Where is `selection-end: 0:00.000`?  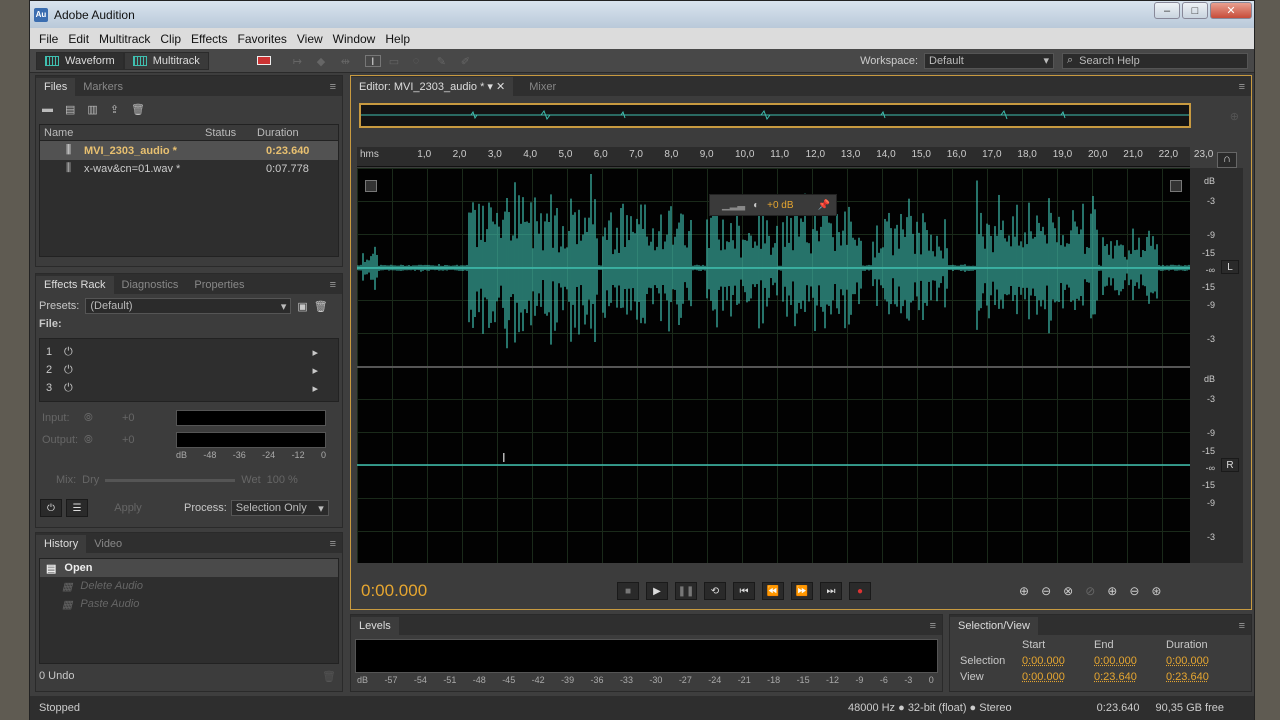
selection-end: 0:00.000 is located at coordinates (1130, 661).